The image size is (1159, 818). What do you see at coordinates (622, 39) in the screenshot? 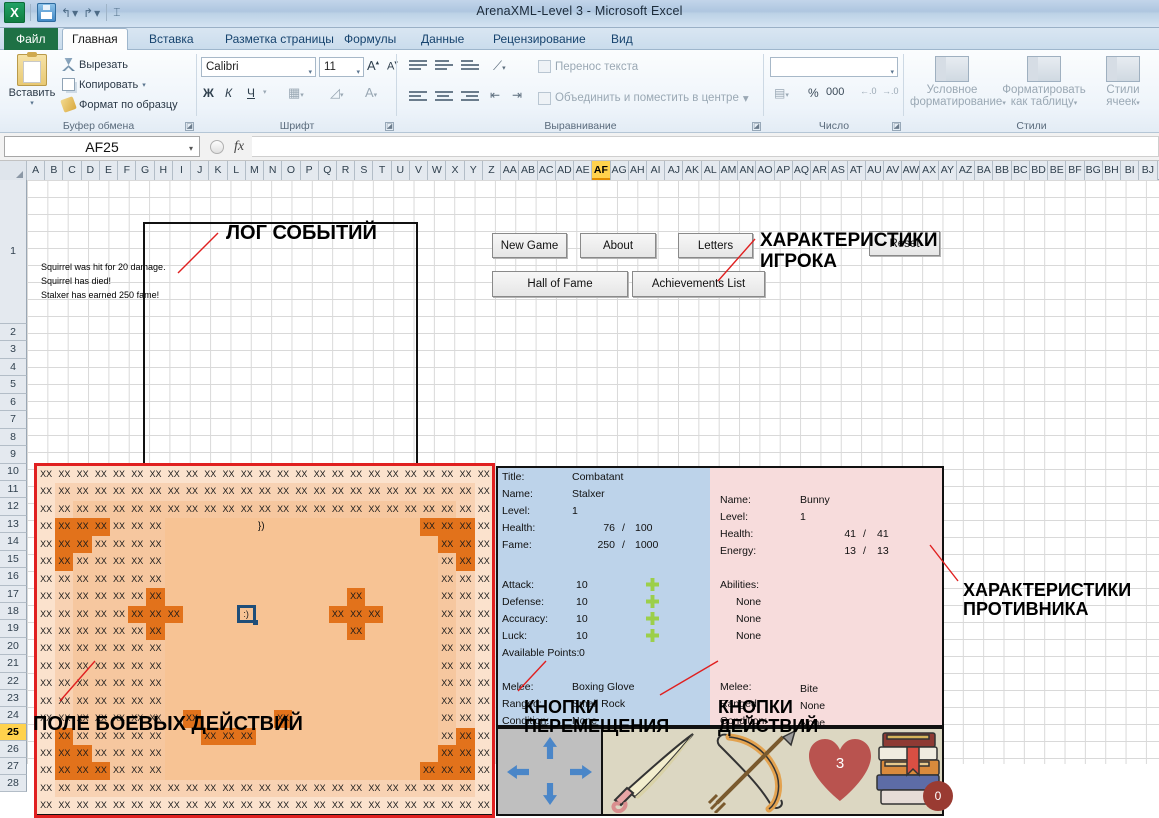
I see `tab-view: Вид` at bounding box center [622, 39].